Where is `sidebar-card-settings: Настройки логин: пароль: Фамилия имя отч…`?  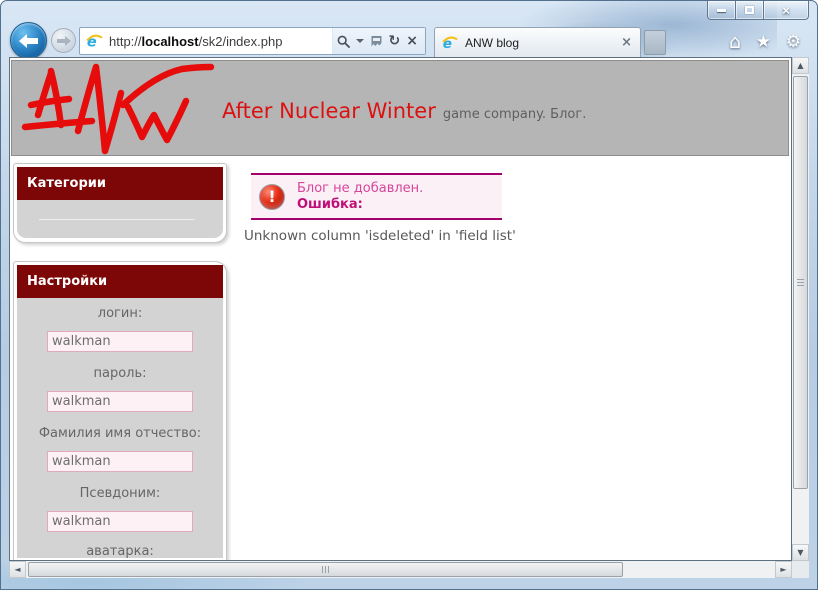
sidebar-card-settings: Настройки логин: пароль: Фамилия имя отч… is located at coordinates (120, 410).